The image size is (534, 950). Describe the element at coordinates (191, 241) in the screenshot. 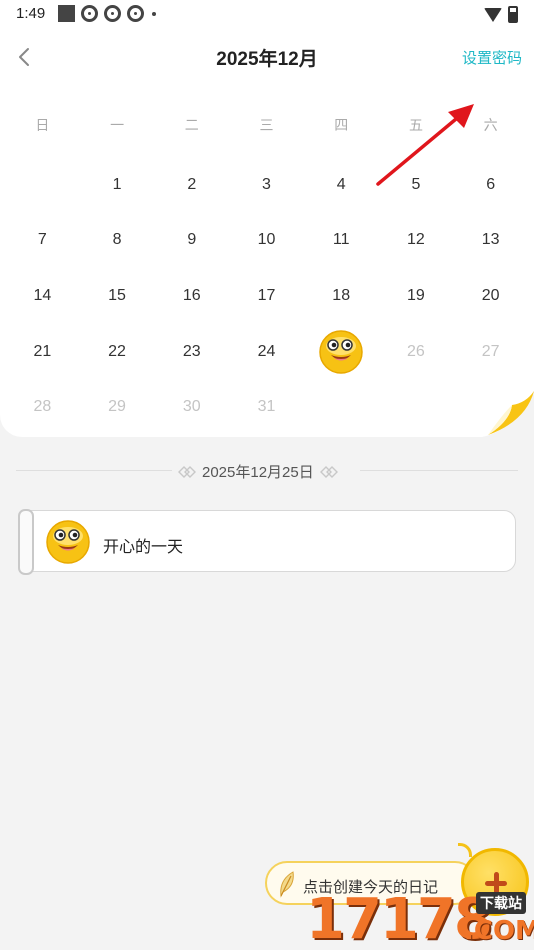

I see `calendar-day: 9` at that location.